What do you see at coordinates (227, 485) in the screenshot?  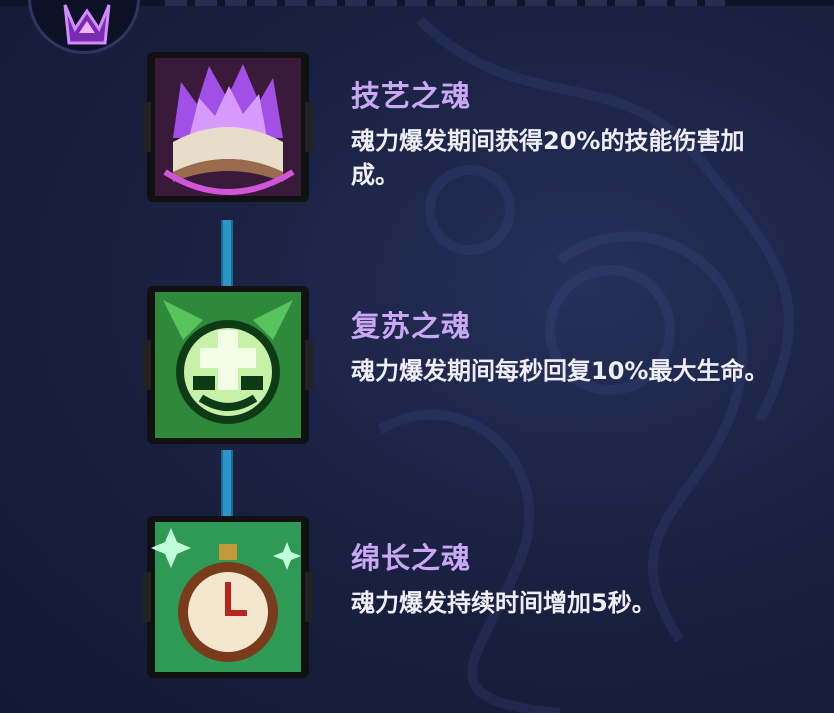 I see `tree-connector` at bounding box center [227, 485].